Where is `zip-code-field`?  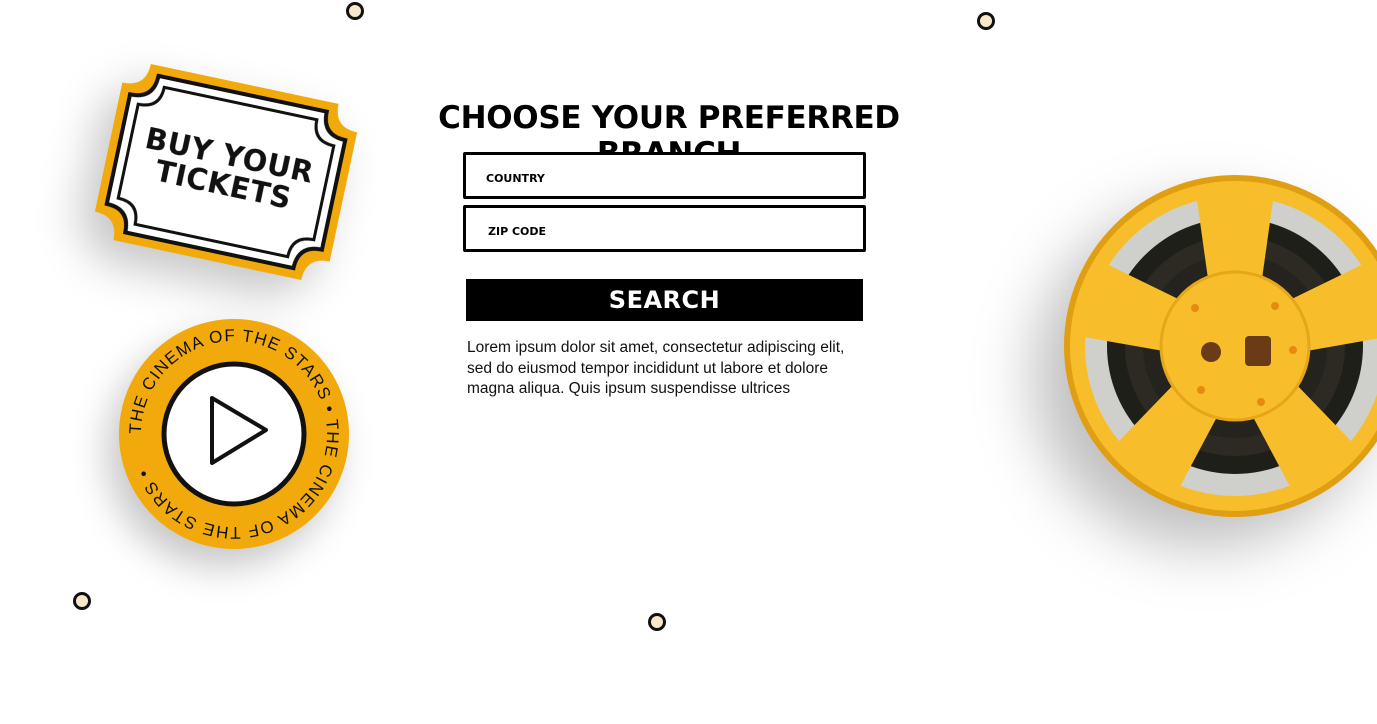
zip-code-field is located at coordinates (664, 228).